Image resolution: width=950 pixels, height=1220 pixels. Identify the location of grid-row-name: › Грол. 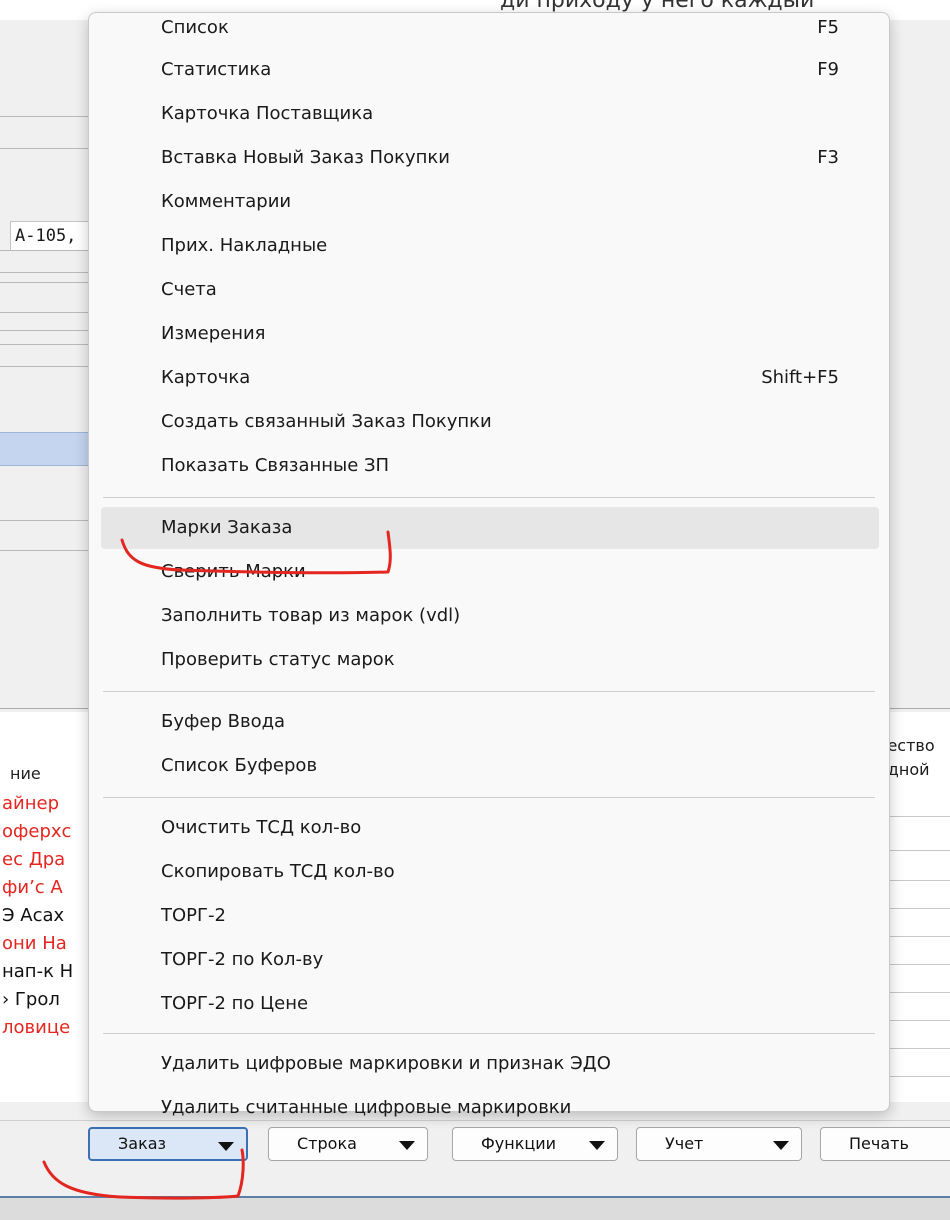
(45, 1000).